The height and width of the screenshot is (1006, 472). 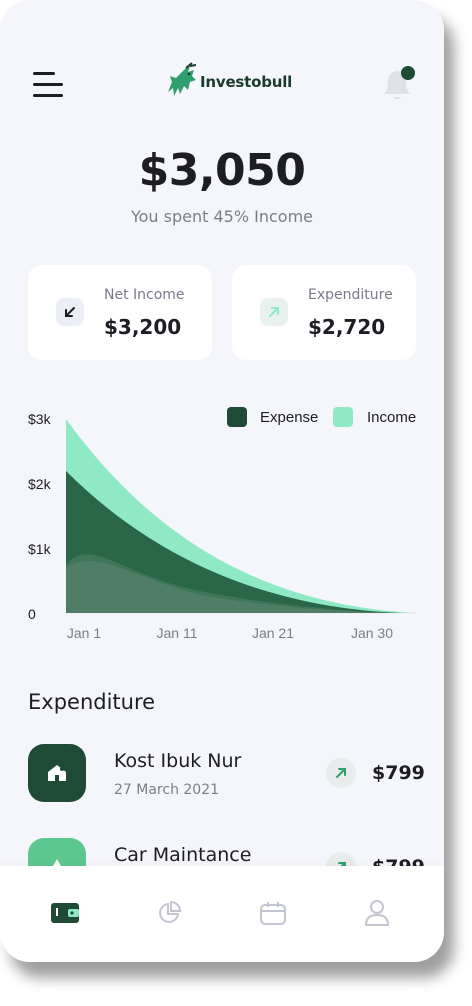 What do you see at coordinates (398, 84) in the screenshot?
I see `bell-icon` at bounding box center [398, 84].